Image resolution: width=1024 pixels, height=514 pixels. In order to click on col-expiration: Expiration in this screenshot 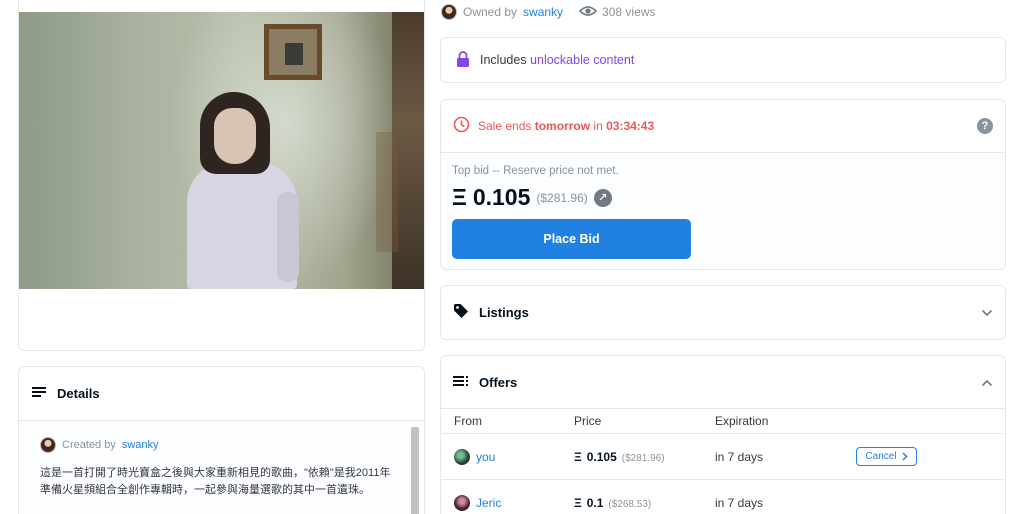, I will do `click(742, 421)`.